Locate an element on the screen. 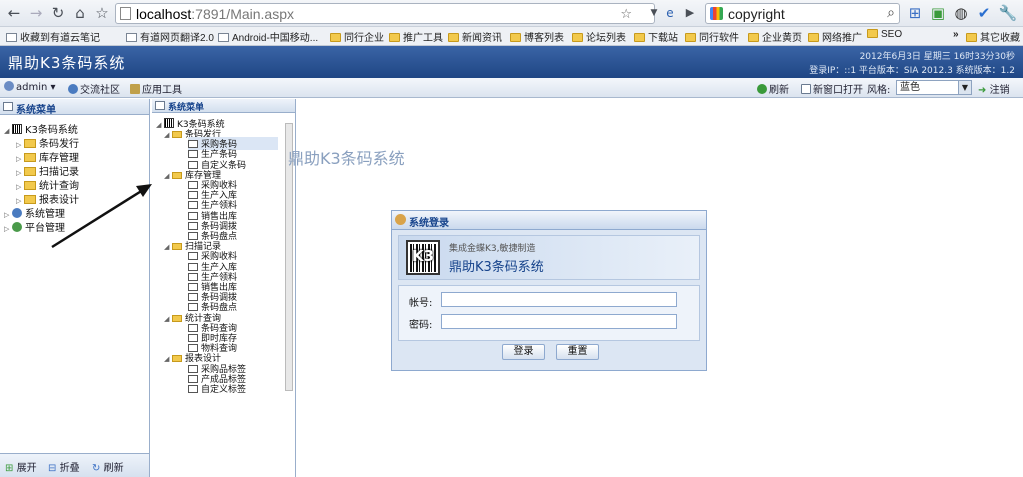 The width and height of the screenshot is (1023, 477). tree-item: ▷ 库存管理 is located at coordinates (47, 156).